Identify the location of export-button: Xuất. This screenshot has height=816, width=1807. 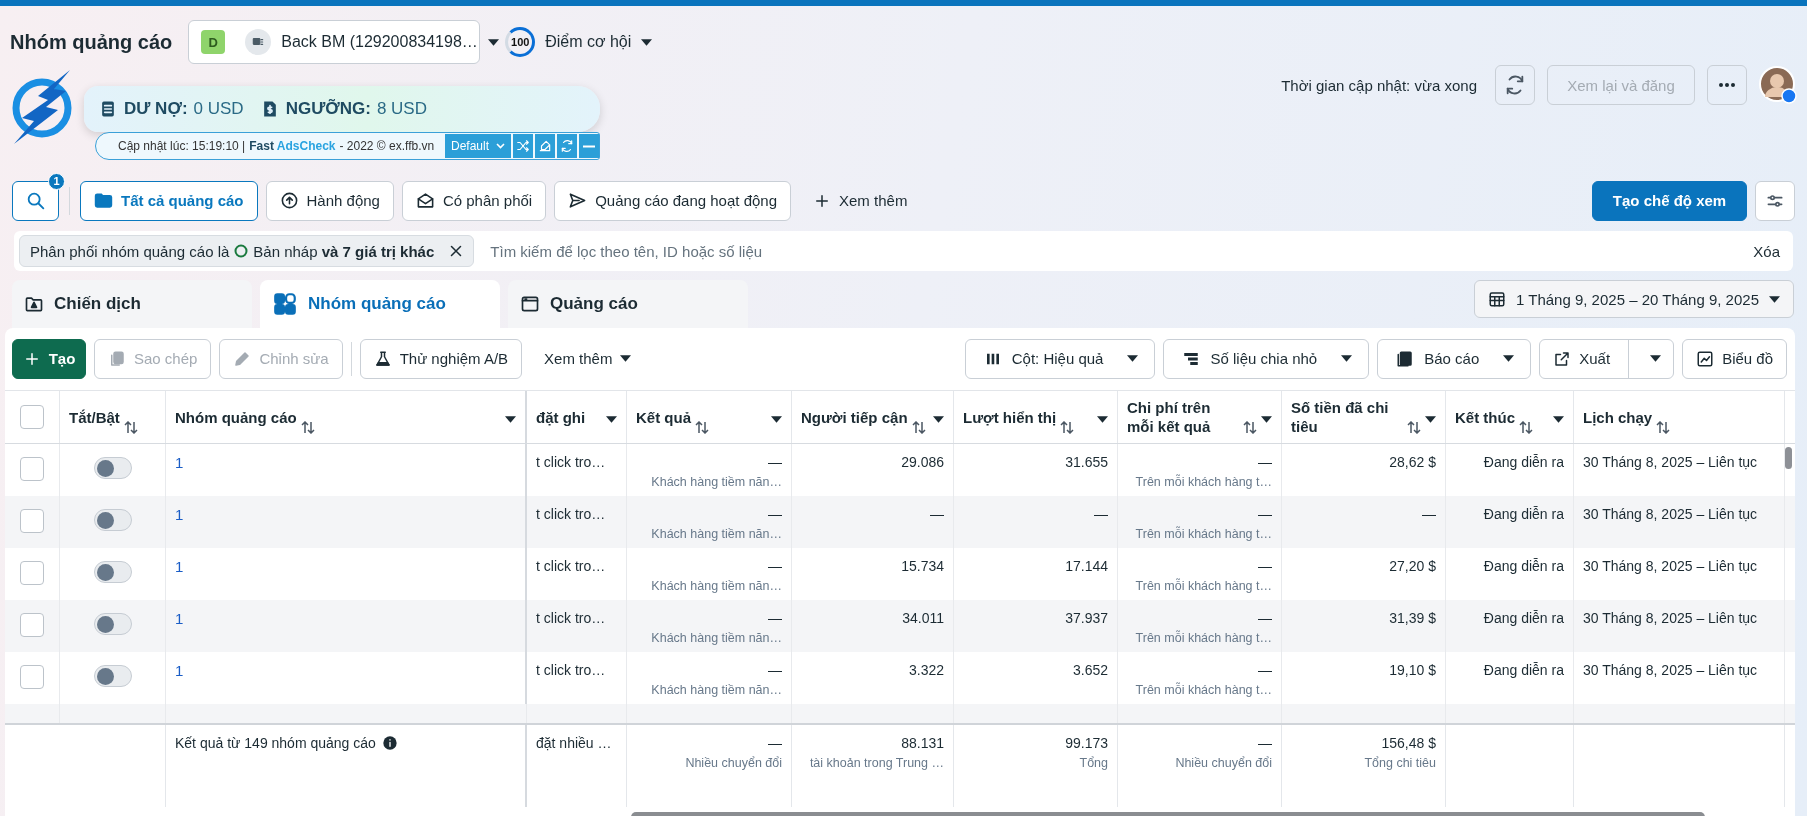
(1607, 358).